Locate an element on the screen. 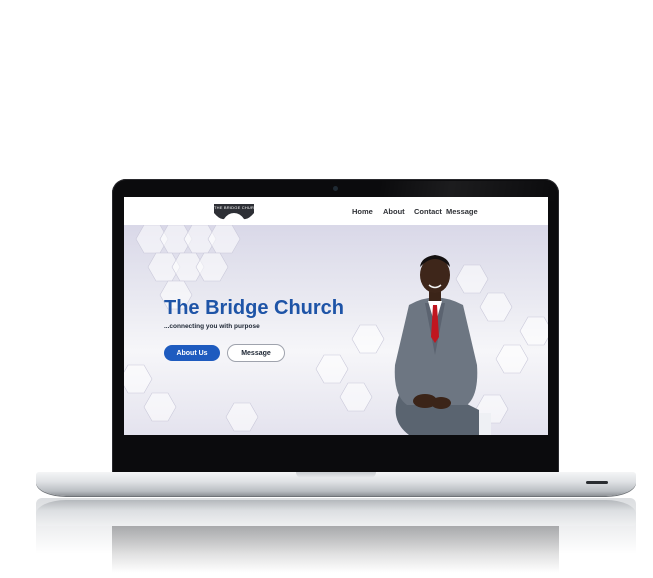 The width and height of the screenshot is (653, 578). hero-tagline: ...connecting you with purpose is located at coordinates (212, 326).